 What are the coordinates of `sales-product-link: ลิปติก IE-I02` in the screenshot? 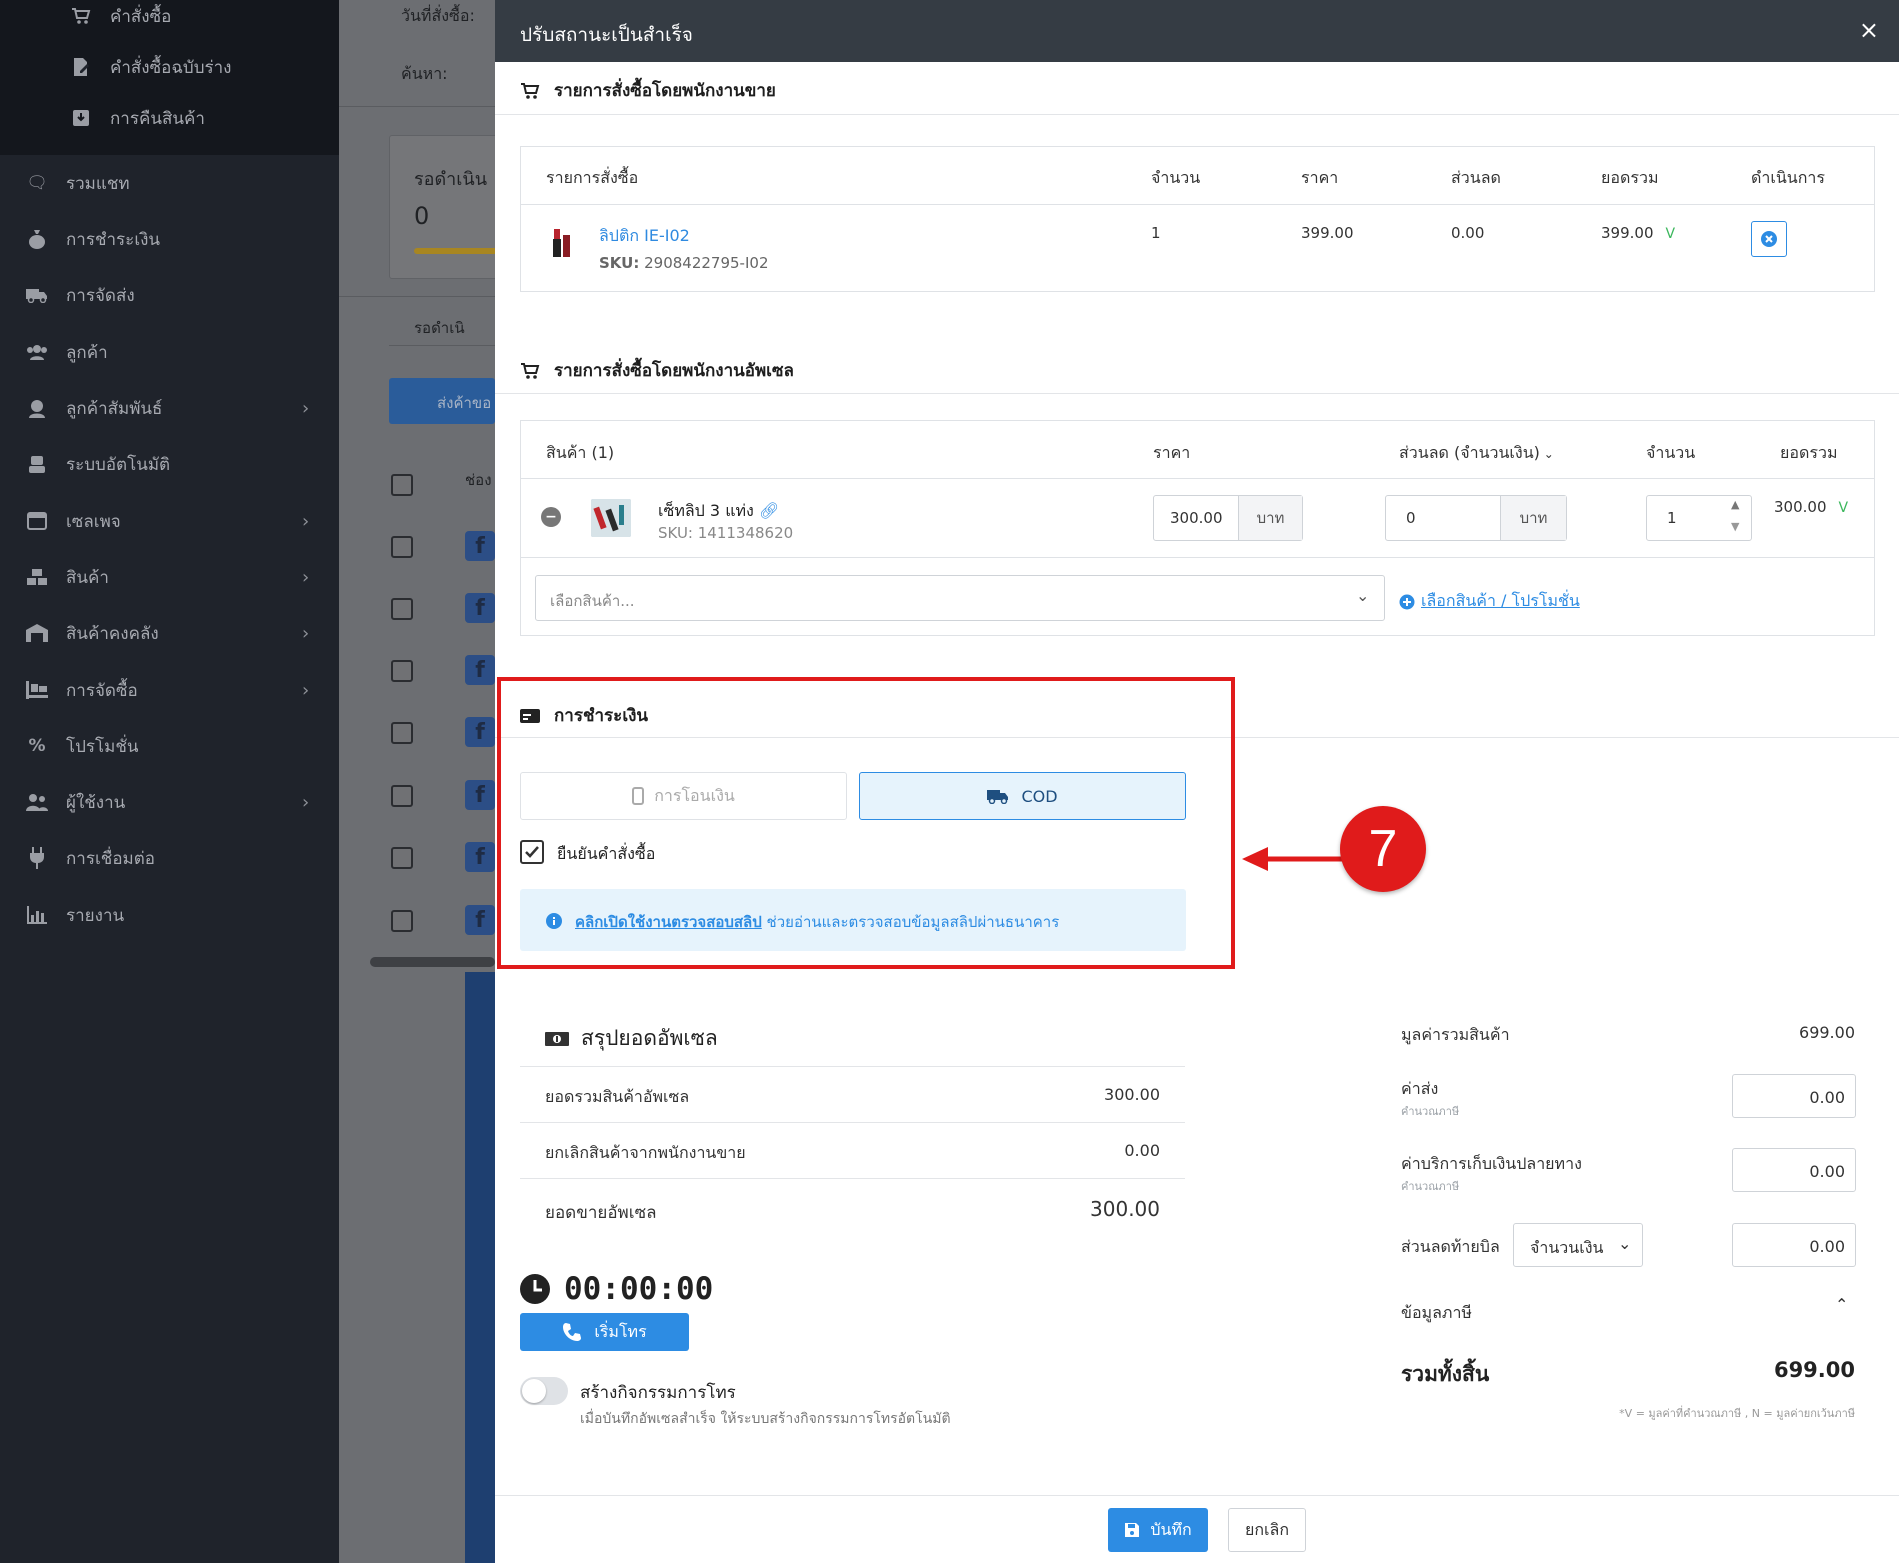 It's located at (644, 236).